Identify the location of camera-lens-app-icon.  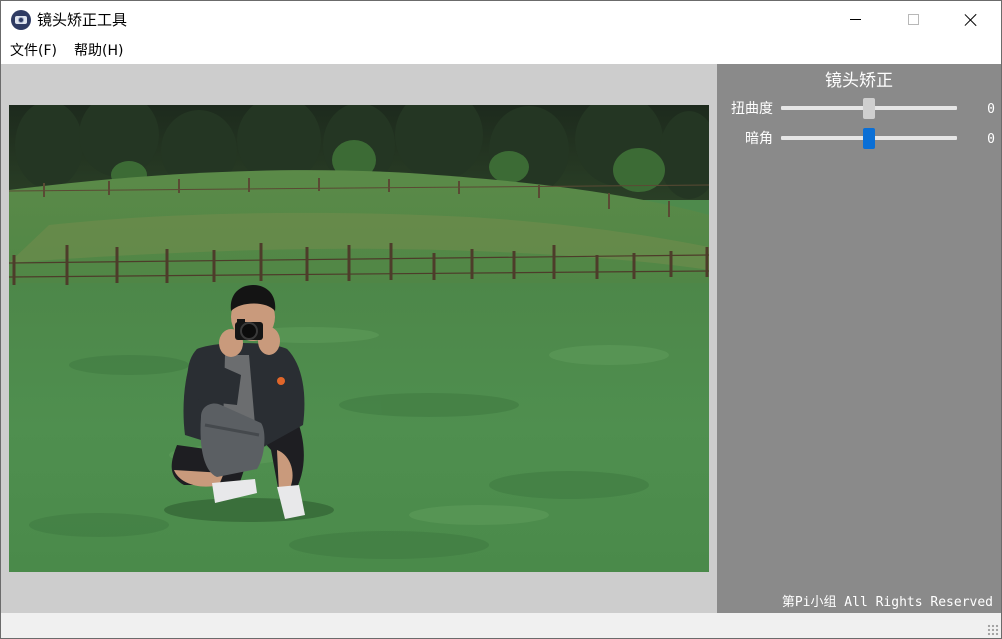
(21, 20).